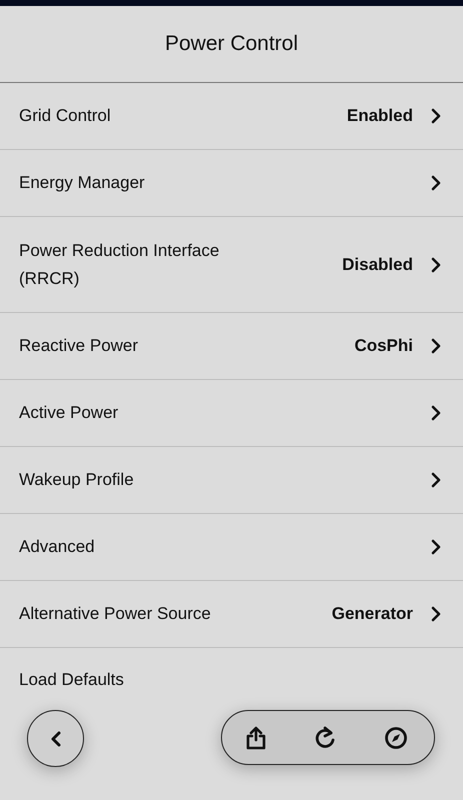  Describe the element at coordinates (256, 737) in the screenshot. I see `share-icon` at that location.